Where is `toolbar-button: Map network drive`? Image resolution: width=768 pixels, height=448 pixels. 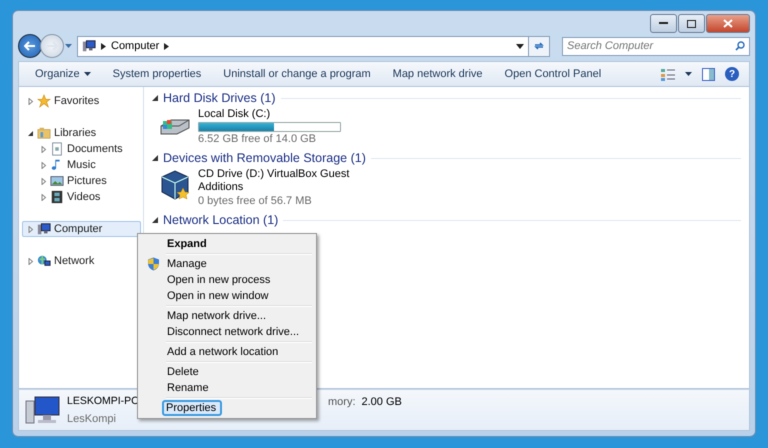
toolbar-button: Map network drive is located at coordinates (437, 74).